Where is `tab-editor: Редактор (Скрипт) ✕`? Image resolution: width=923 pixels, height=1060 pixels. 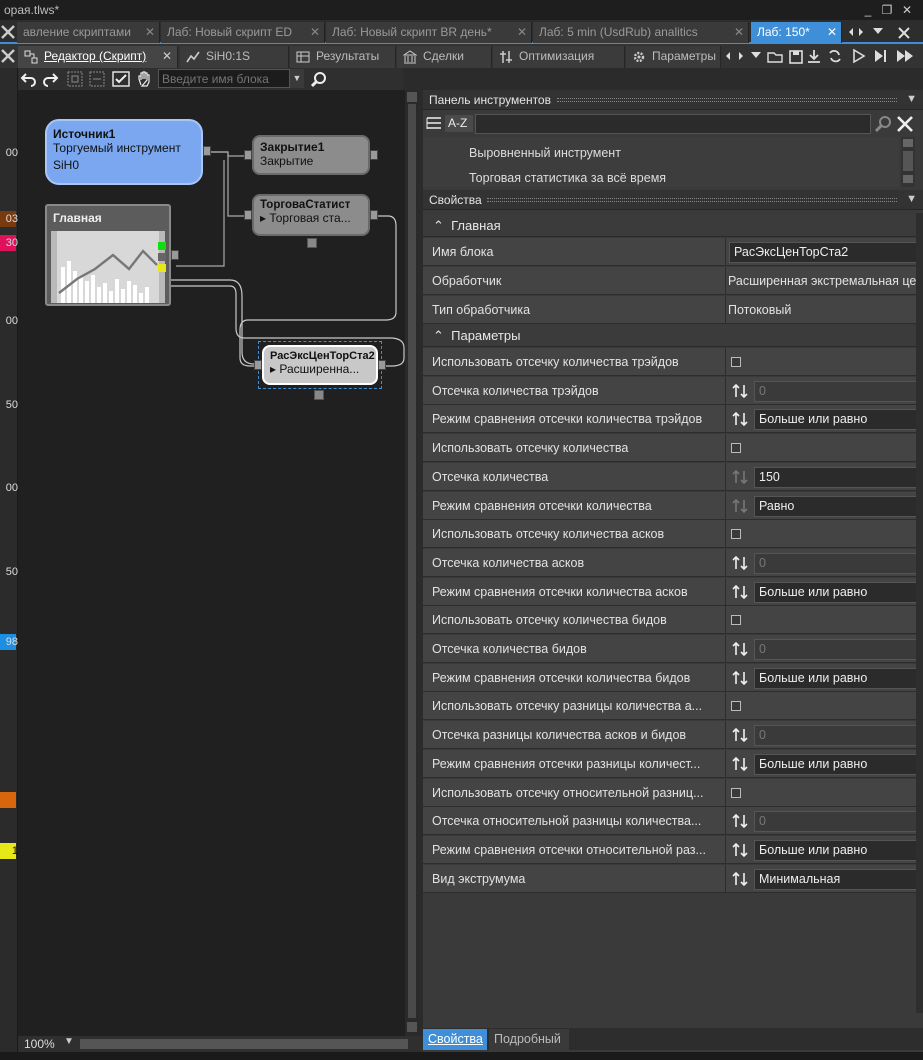 tab-editor: Редактор (Скрипт) ✕ is located at coordinates (98, 57).